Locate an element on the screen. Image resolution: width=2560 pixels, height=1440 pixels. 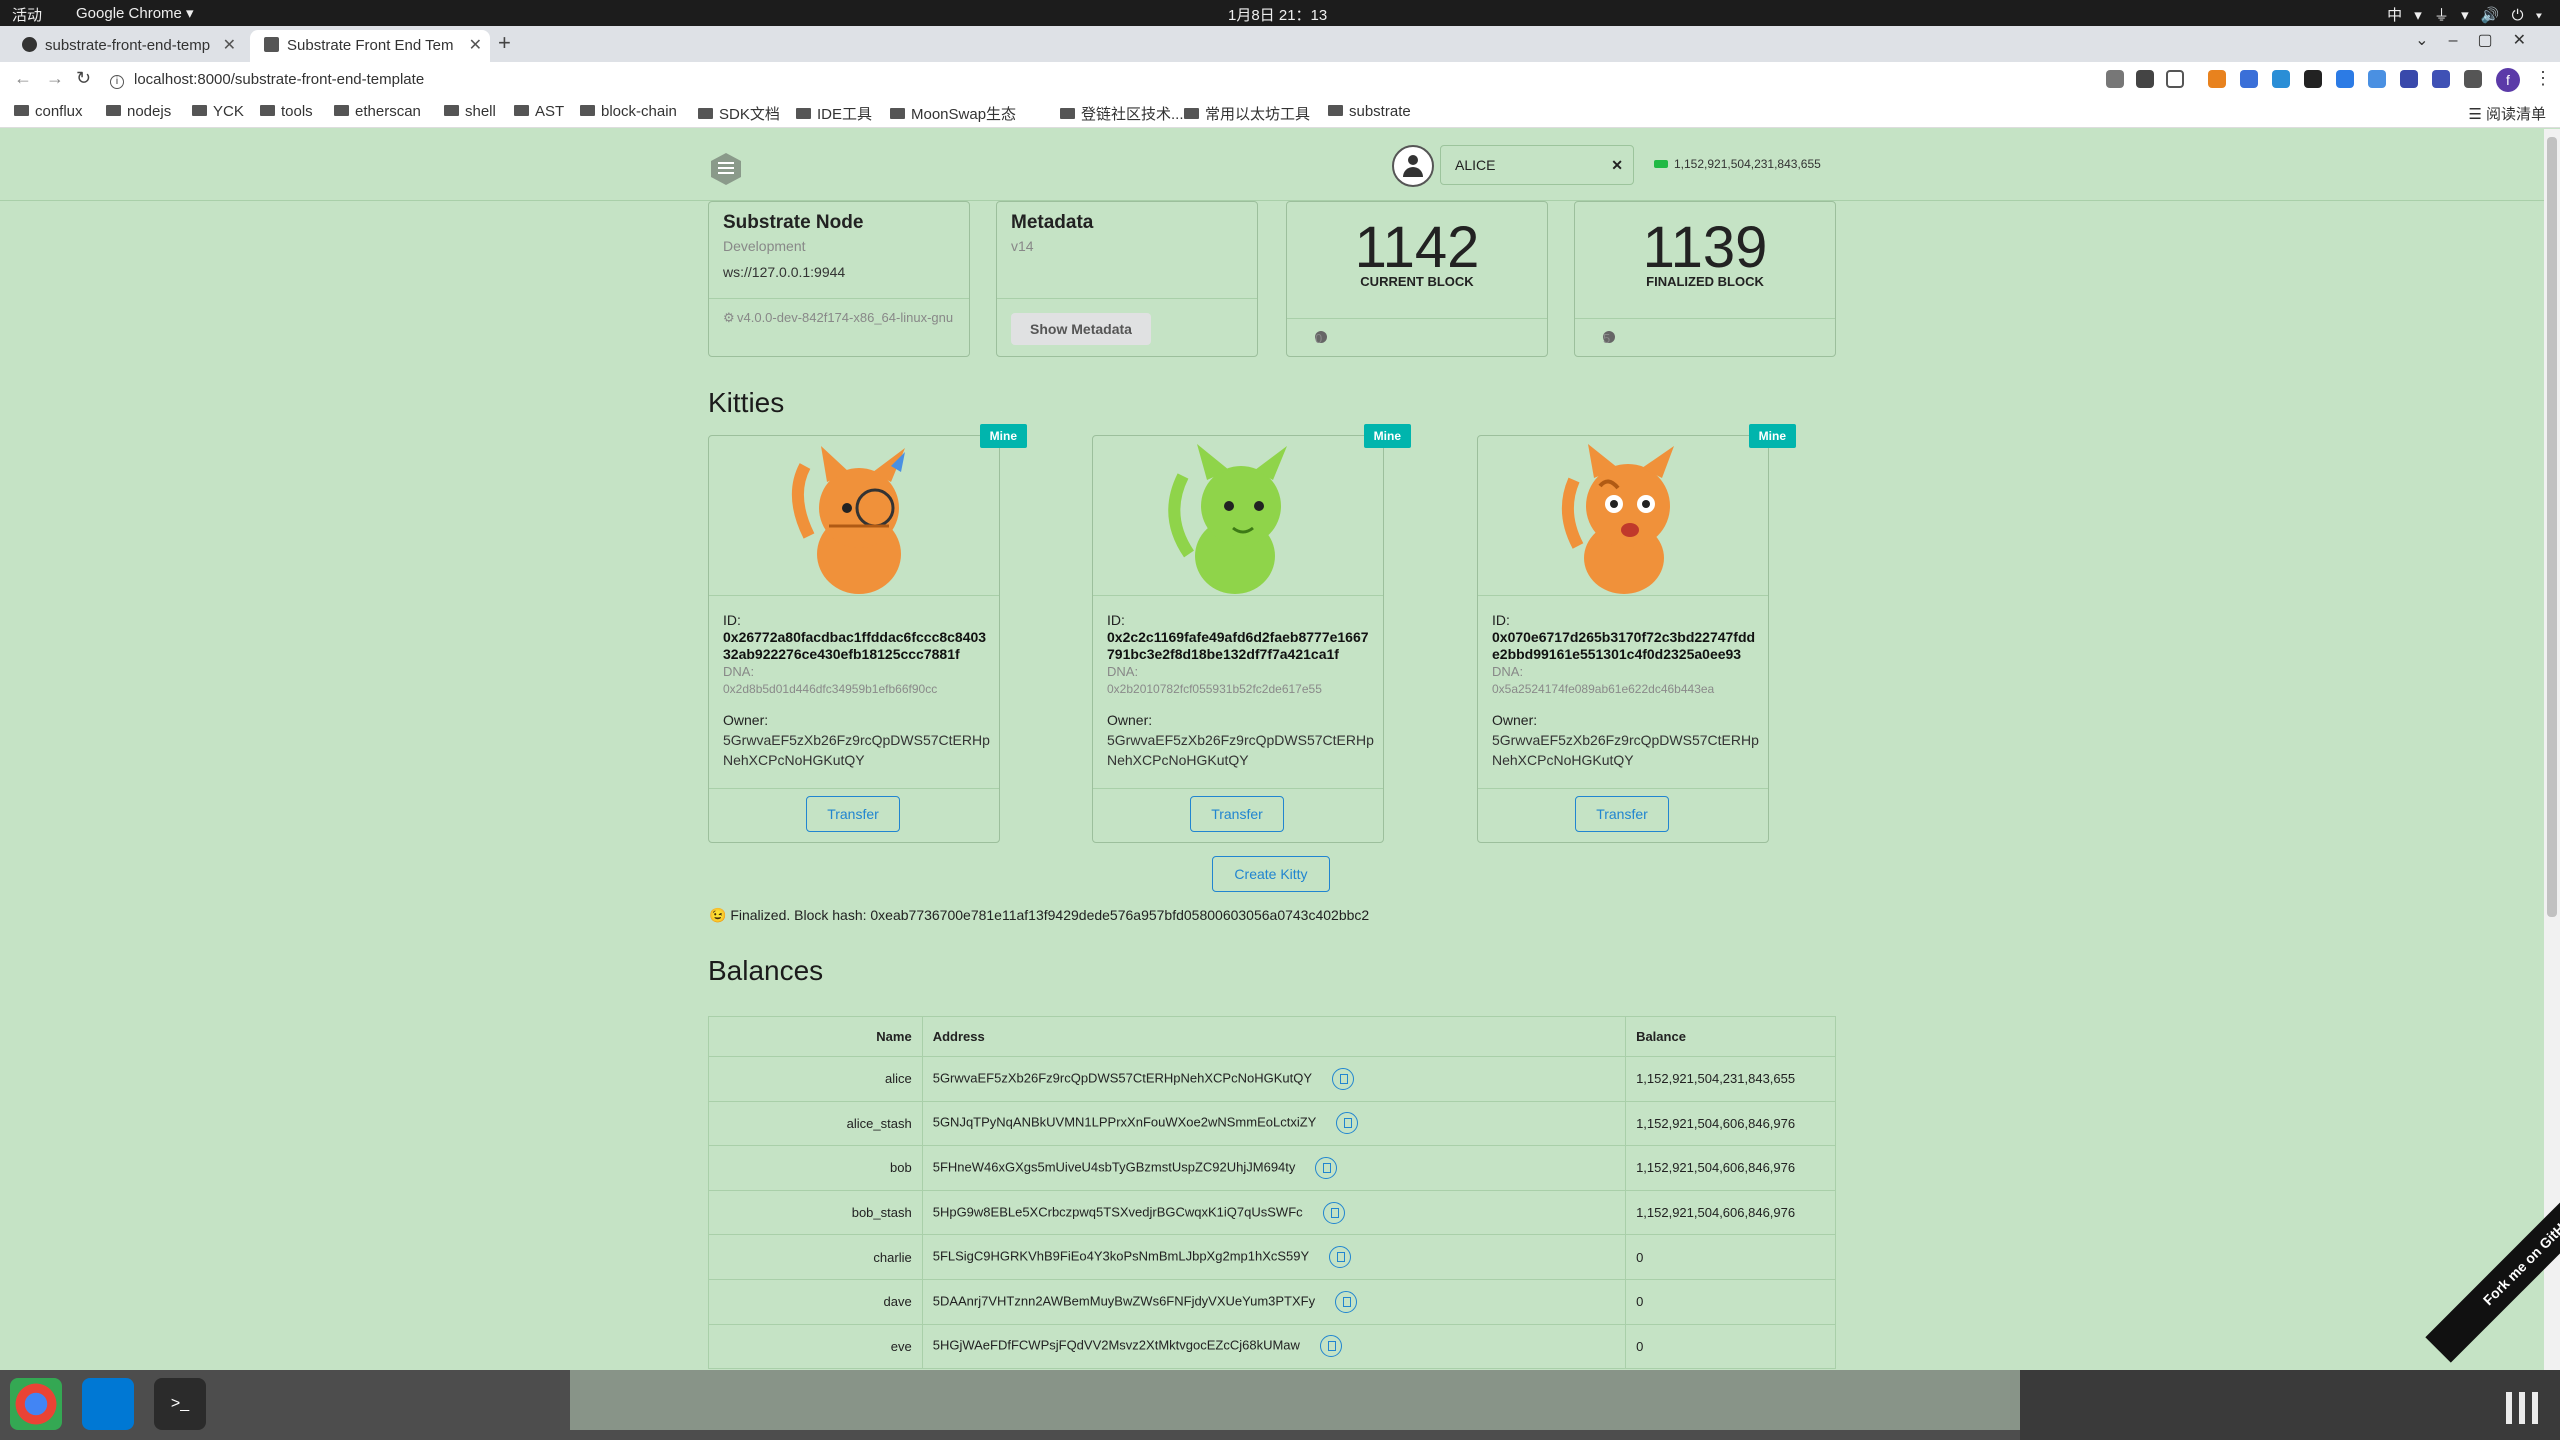
bookmark-folder: IDE工具 is located at coordinates (834, 113).